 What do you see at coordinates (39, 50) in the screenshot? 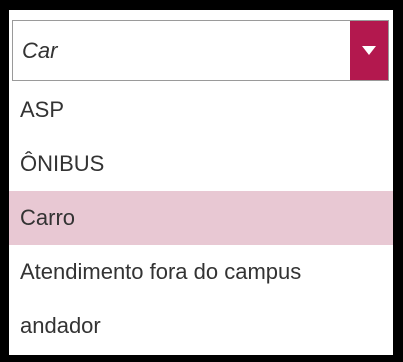
I see `select-value: Car` at bounding box center [39, 50].